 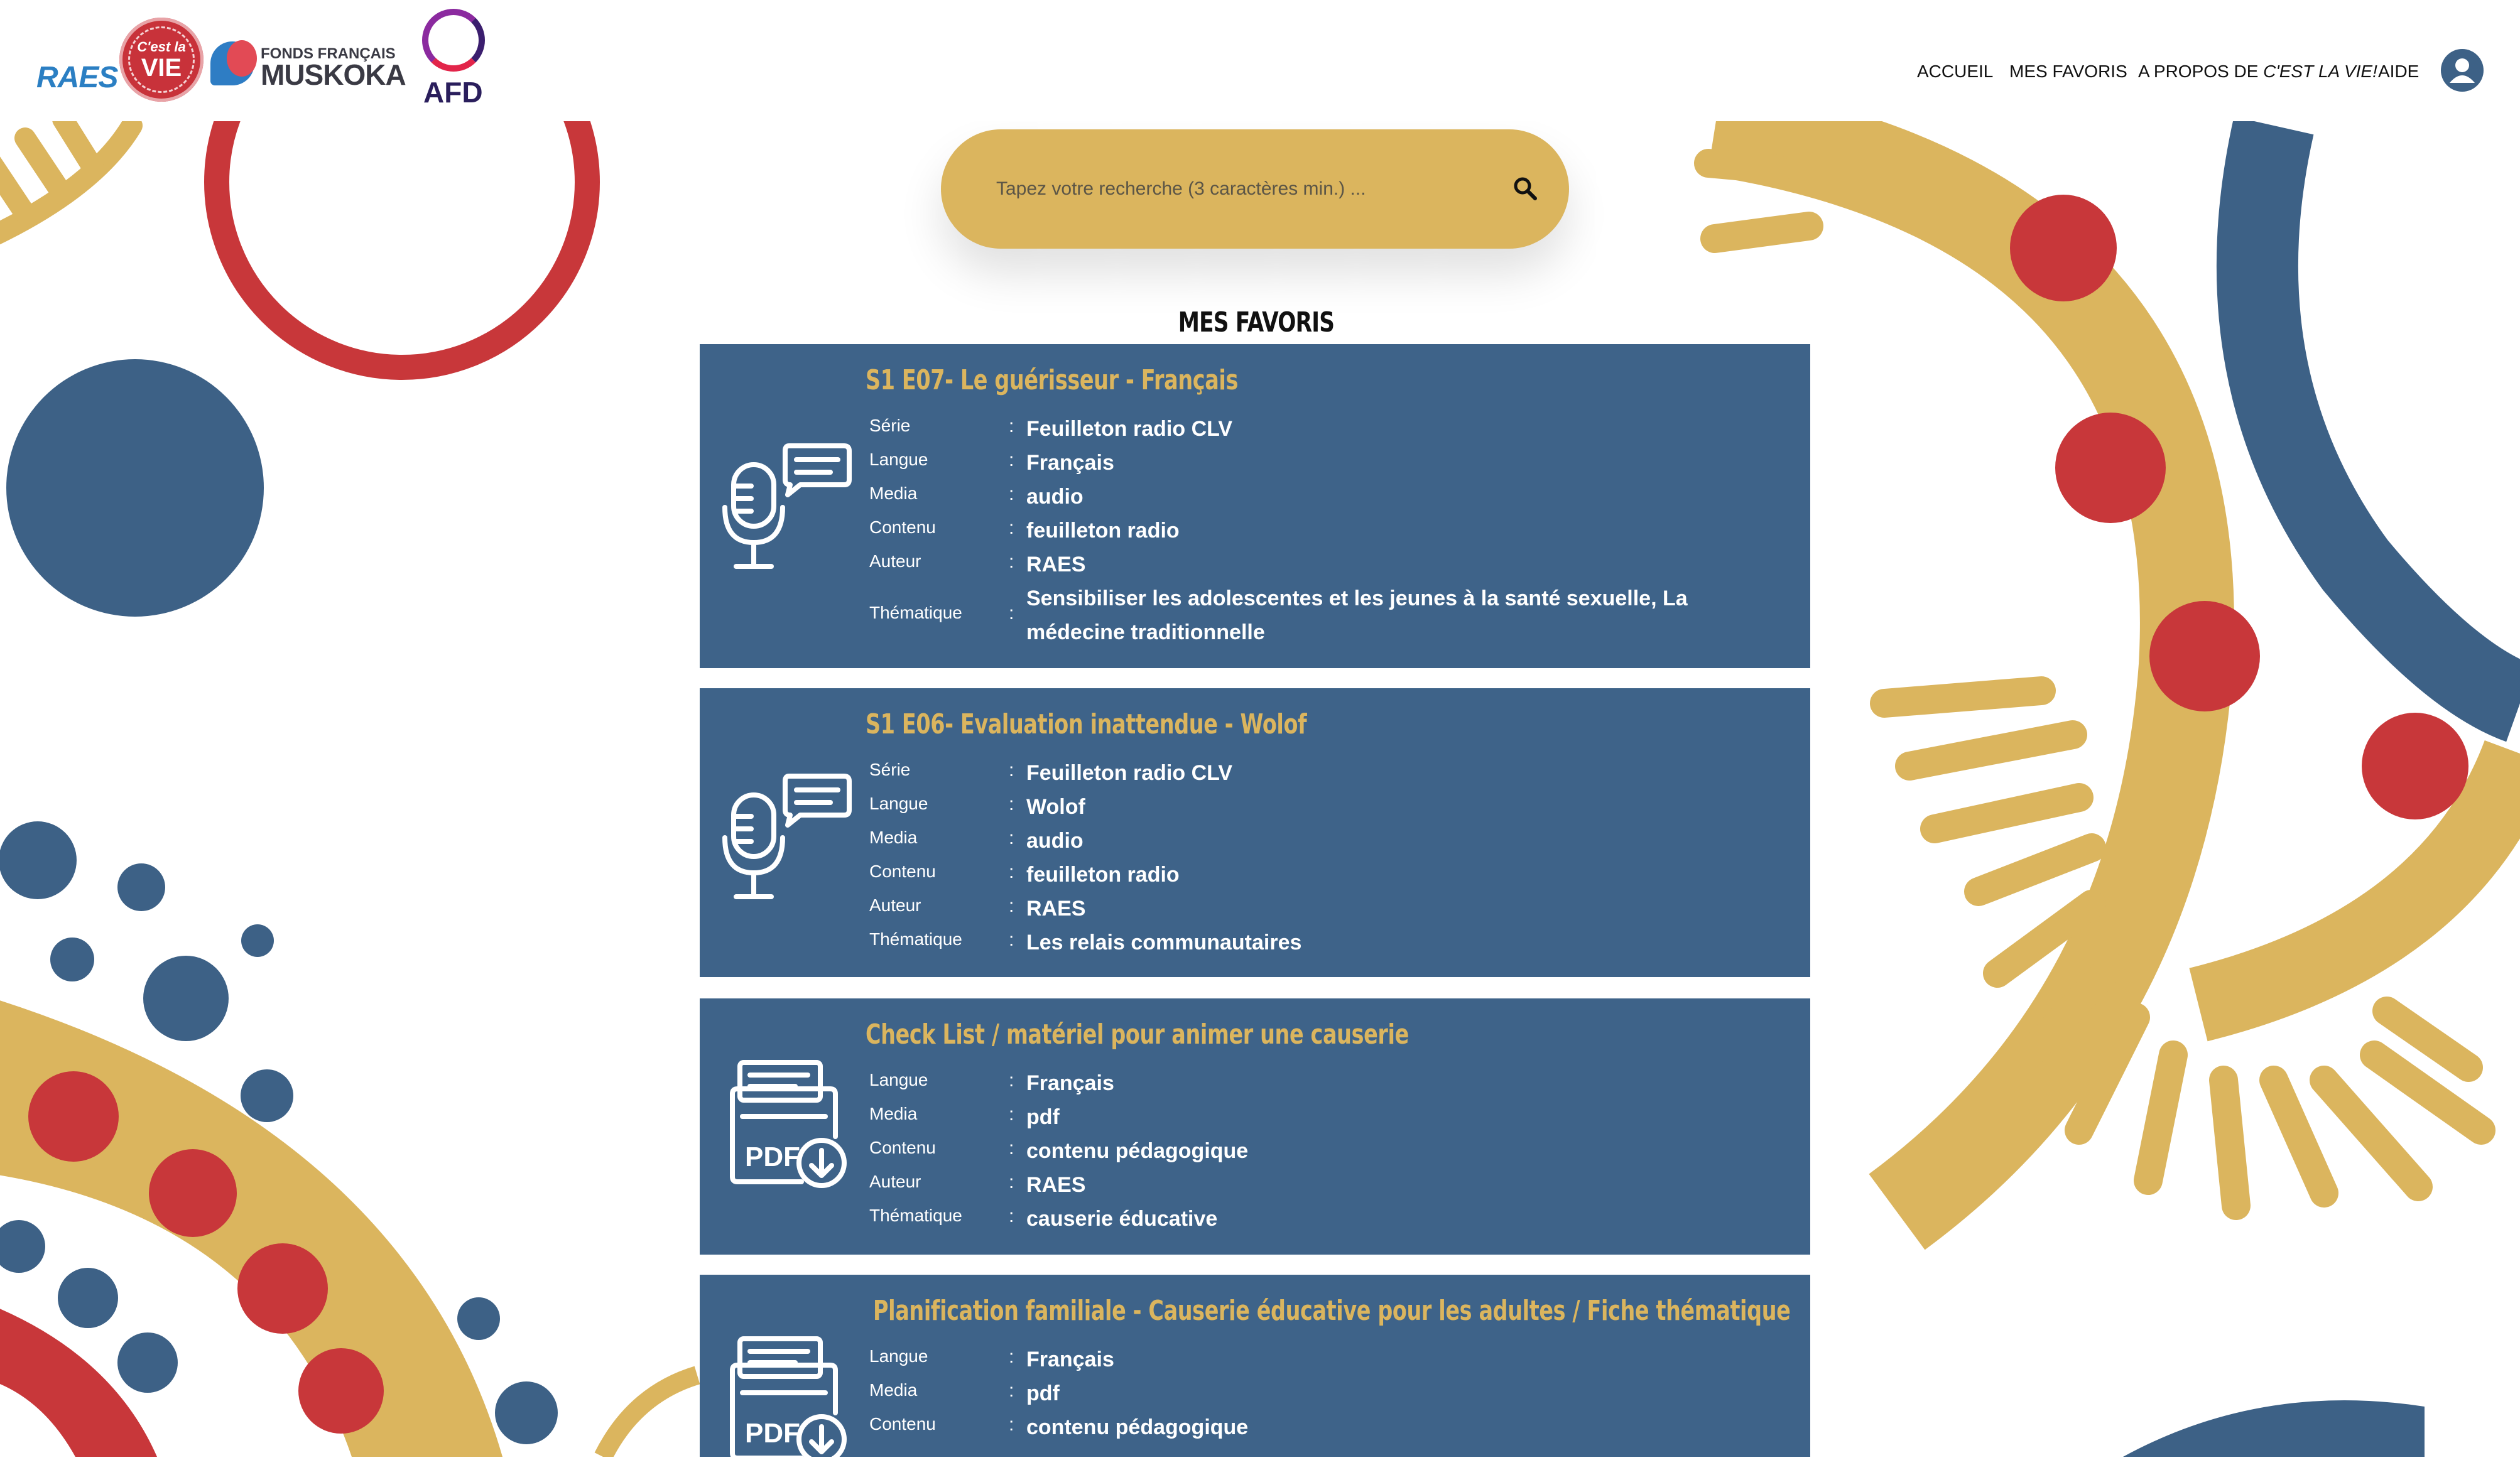 What do you see at coordinates (1955, 72) in the screenshot?
I see `nav-accueil: ACCUEIL` at bounding box center [1955, 72].